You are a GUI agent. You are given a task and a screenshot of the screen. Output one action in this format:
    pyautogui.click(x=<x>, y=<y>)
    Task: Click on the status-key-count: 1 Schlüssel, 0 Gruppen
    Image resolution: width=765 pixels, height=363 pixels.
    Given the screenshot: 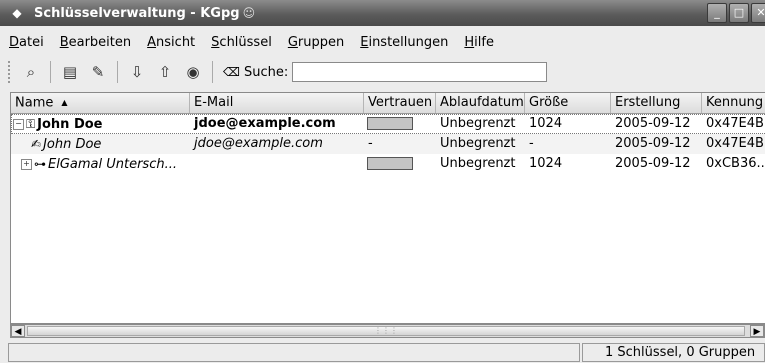 What is the action you would take?
    pyautogui.click(x=673, y=352)
    